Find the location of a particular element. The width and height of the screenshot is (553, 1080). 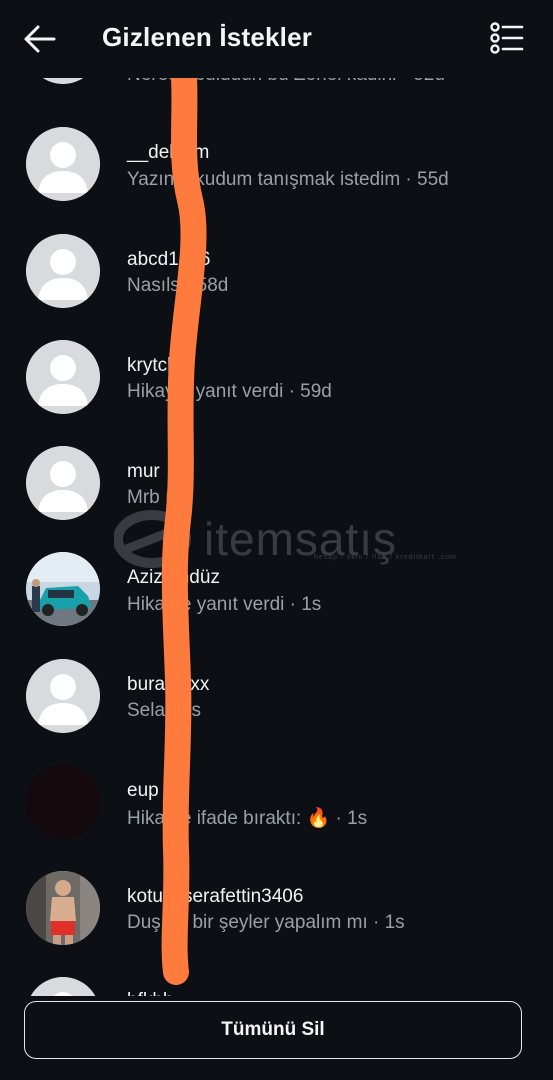

request-username: __deli am is located at coordinates (168, 152).